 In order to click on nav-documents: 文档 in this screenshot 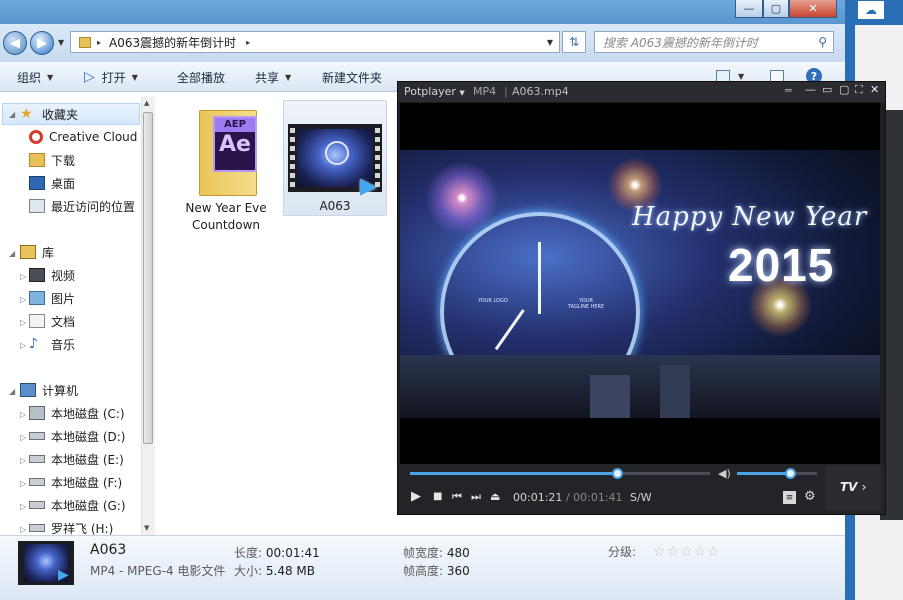, I will do `click(52, 321)`.